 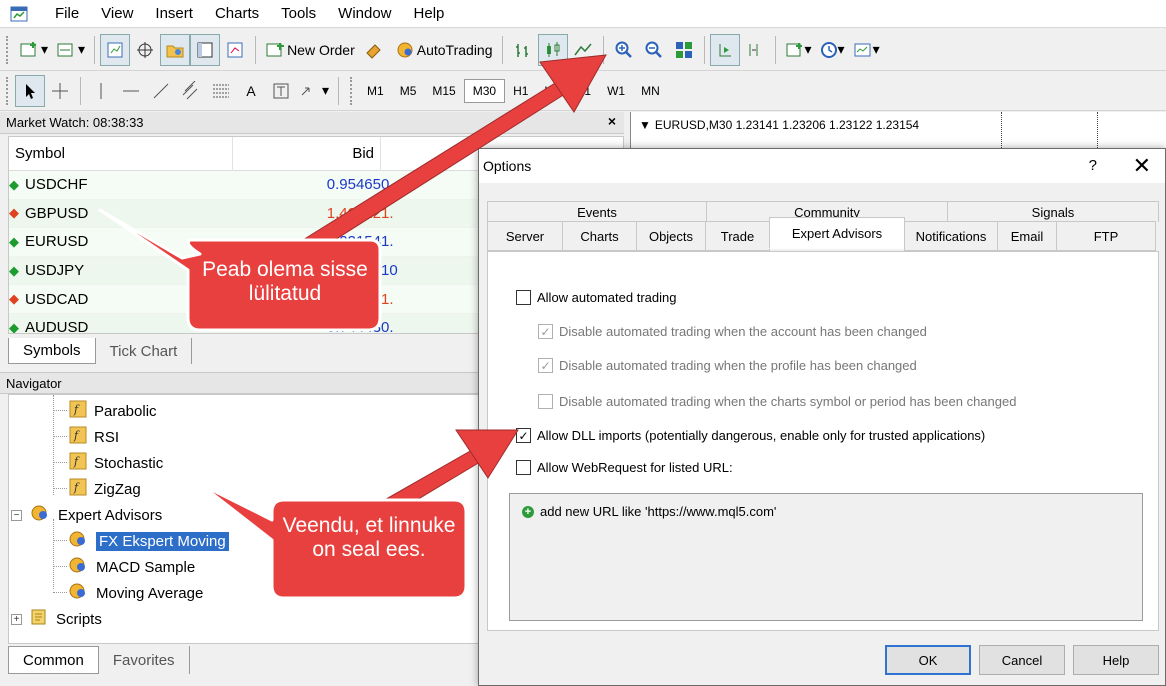 What do you see at coordinates (86, 515) in the screenshot?
I see `tree-item-expert-advisors: − Expert Advisors` at bounding box center [86, 515].